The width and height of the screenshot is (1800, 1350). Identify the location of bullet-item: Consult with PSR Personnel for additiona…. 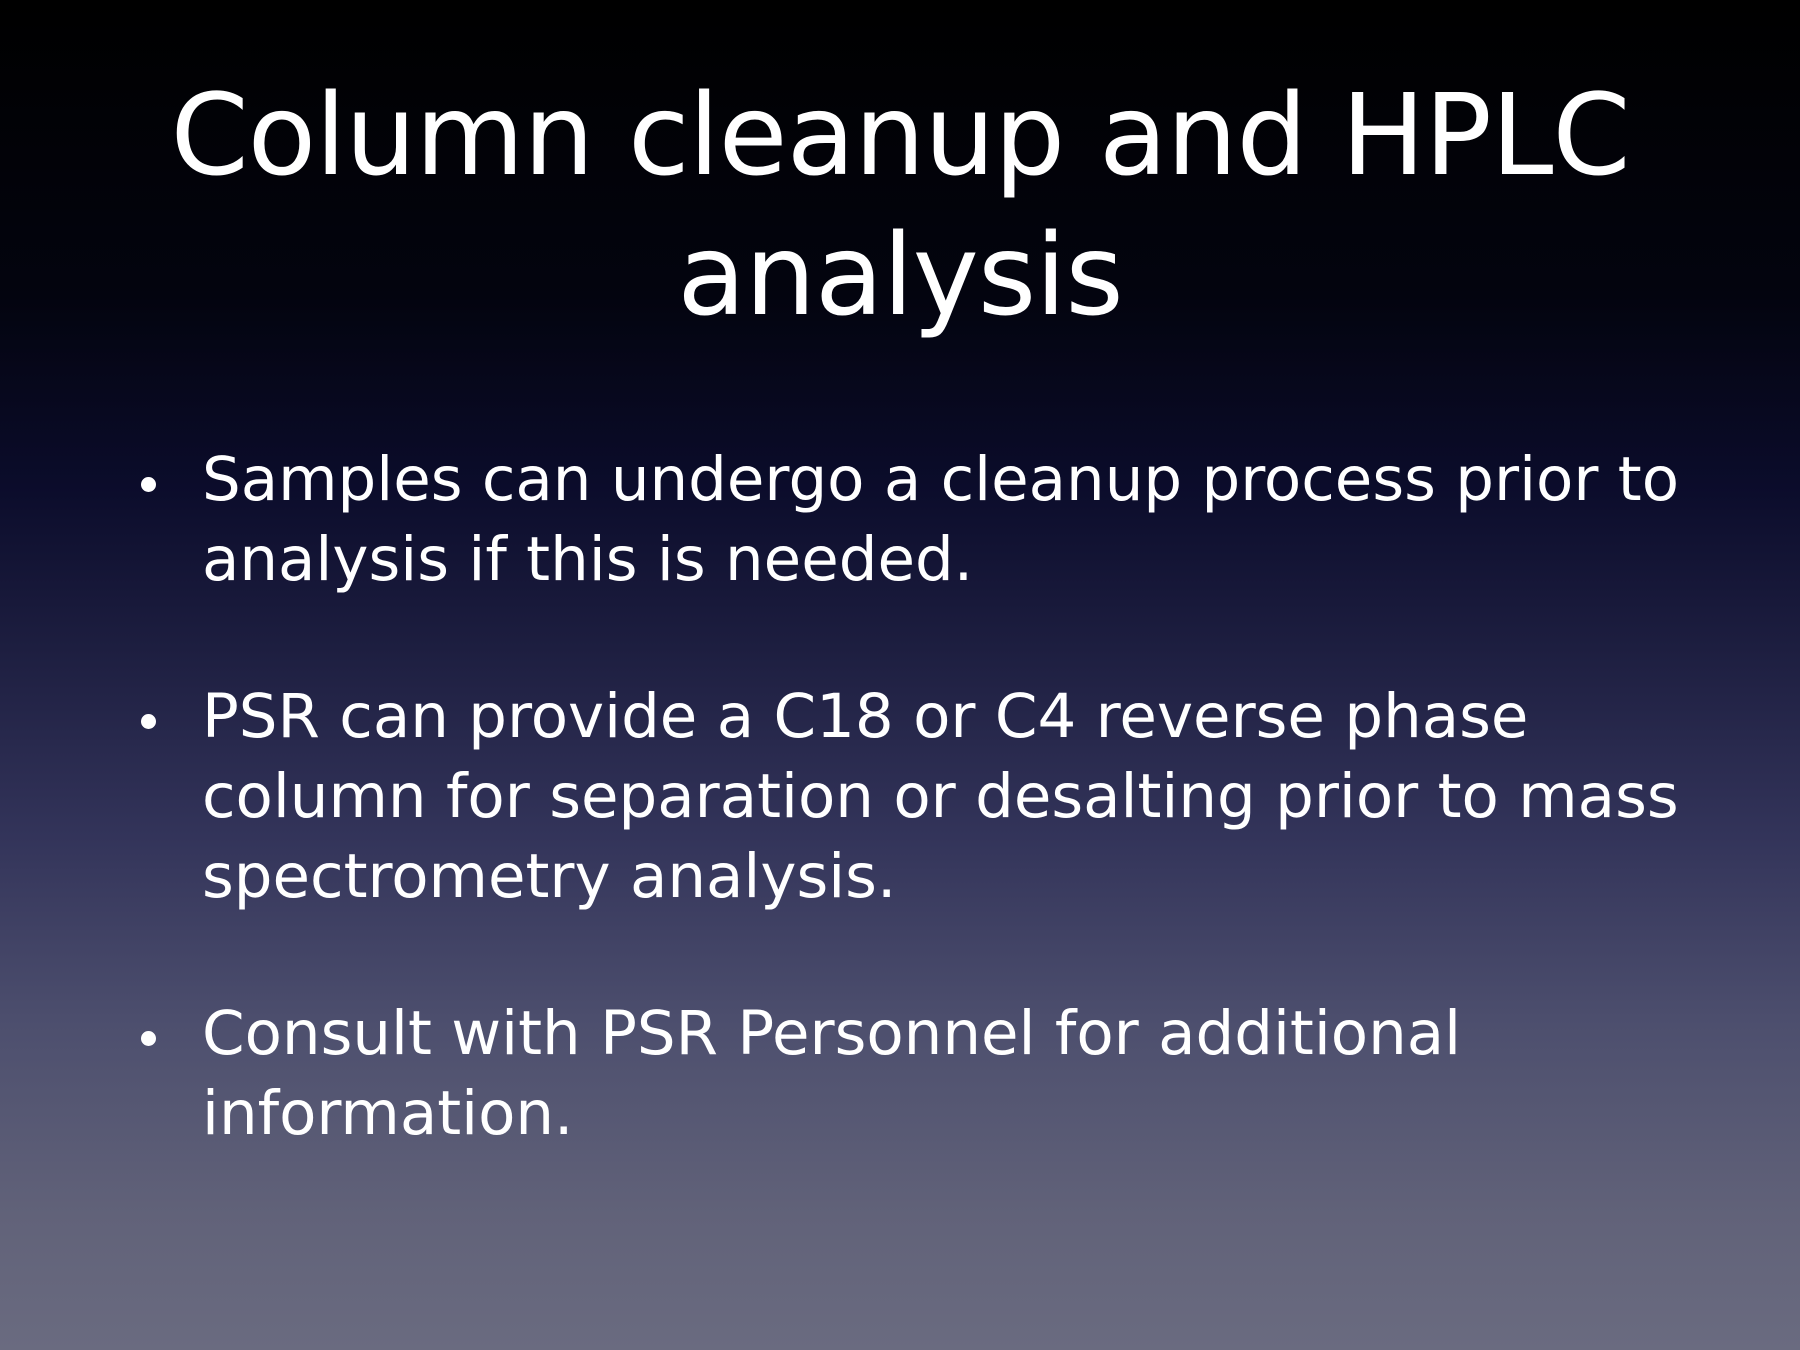
(917, 1074).